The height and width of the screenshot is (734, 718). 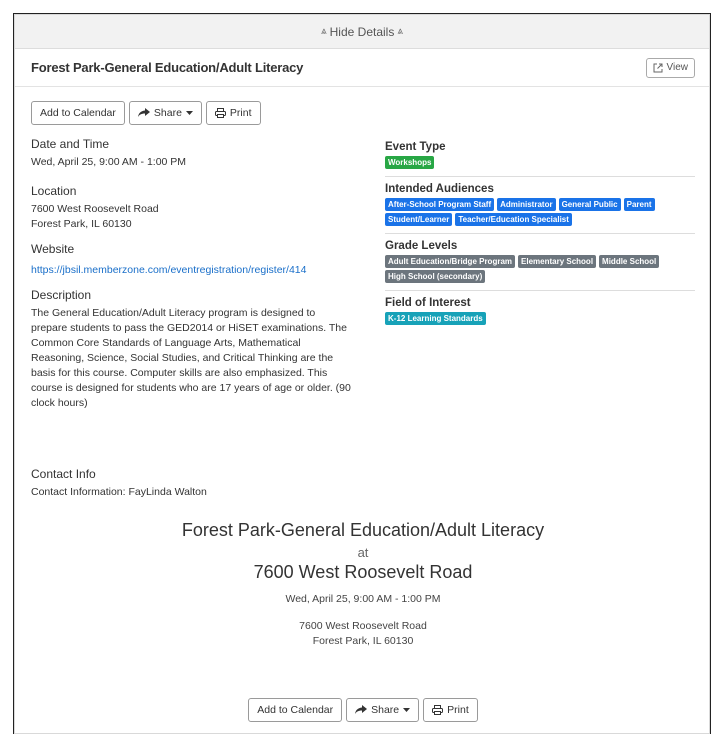 I want to click on description-label: Description, so click(x=61, y=295).